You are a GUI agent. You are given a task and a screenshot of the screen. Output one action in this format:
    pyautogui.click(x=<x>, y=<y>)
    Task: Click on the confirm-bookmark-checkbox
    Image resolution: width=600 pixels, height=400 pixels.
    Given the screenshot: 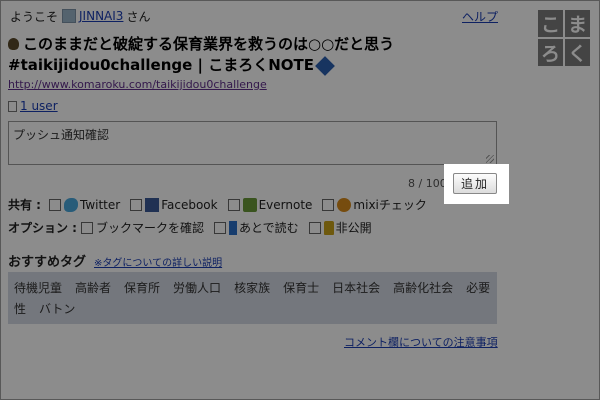 What is the action you would take?
    pyautogui.click(x=86, y=227)
    